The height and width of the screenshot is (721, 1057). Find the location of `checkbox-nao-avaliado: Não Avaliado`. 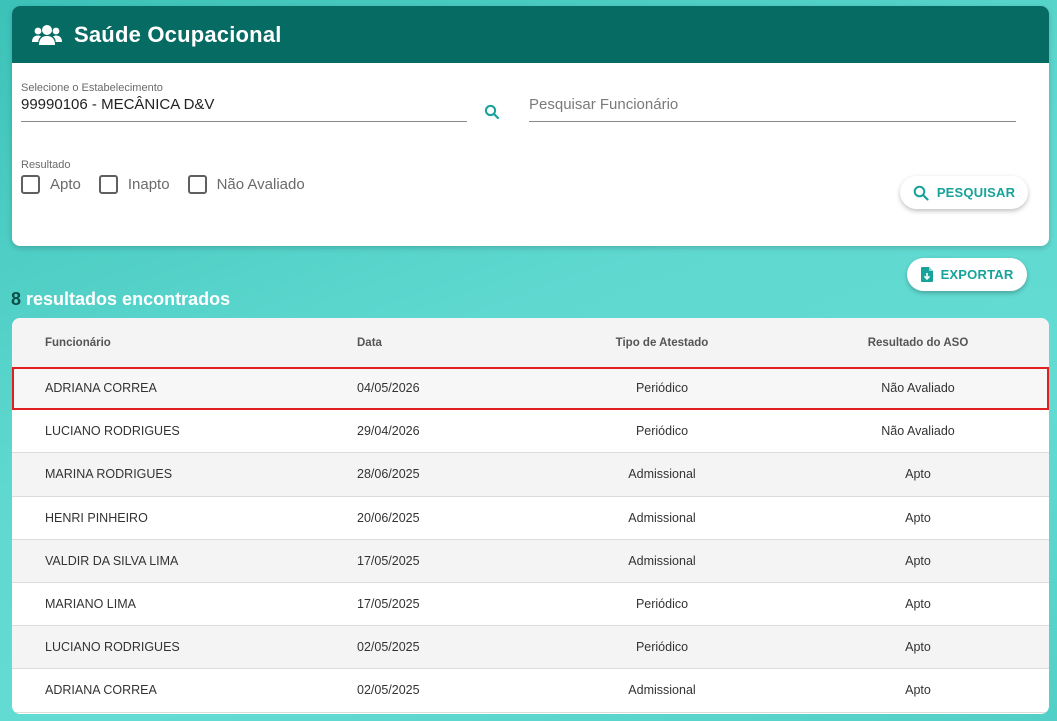

checkbox-nao-avaliado: Não Avaliado is located at coordinates (246, 184).